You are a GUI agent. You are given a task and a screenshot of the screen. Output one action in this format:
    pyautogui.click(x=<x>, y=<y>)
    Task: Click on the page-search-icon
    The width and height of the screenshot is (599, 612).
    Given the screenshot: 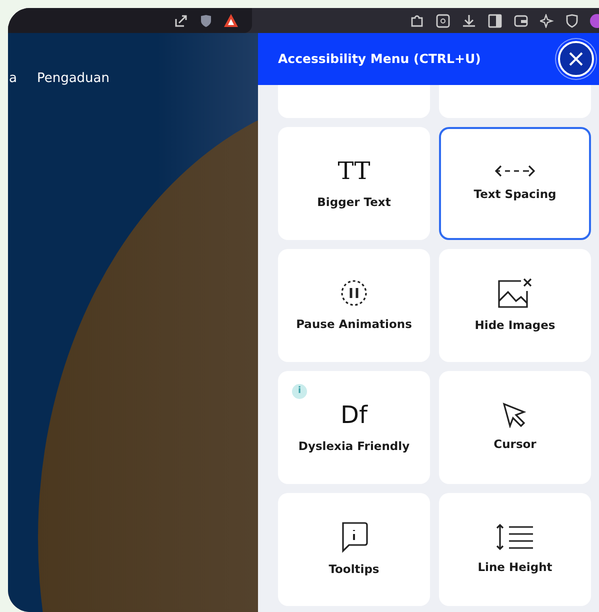 What is the action you would take?
    pyautogui.click(x=443, y=21)
    